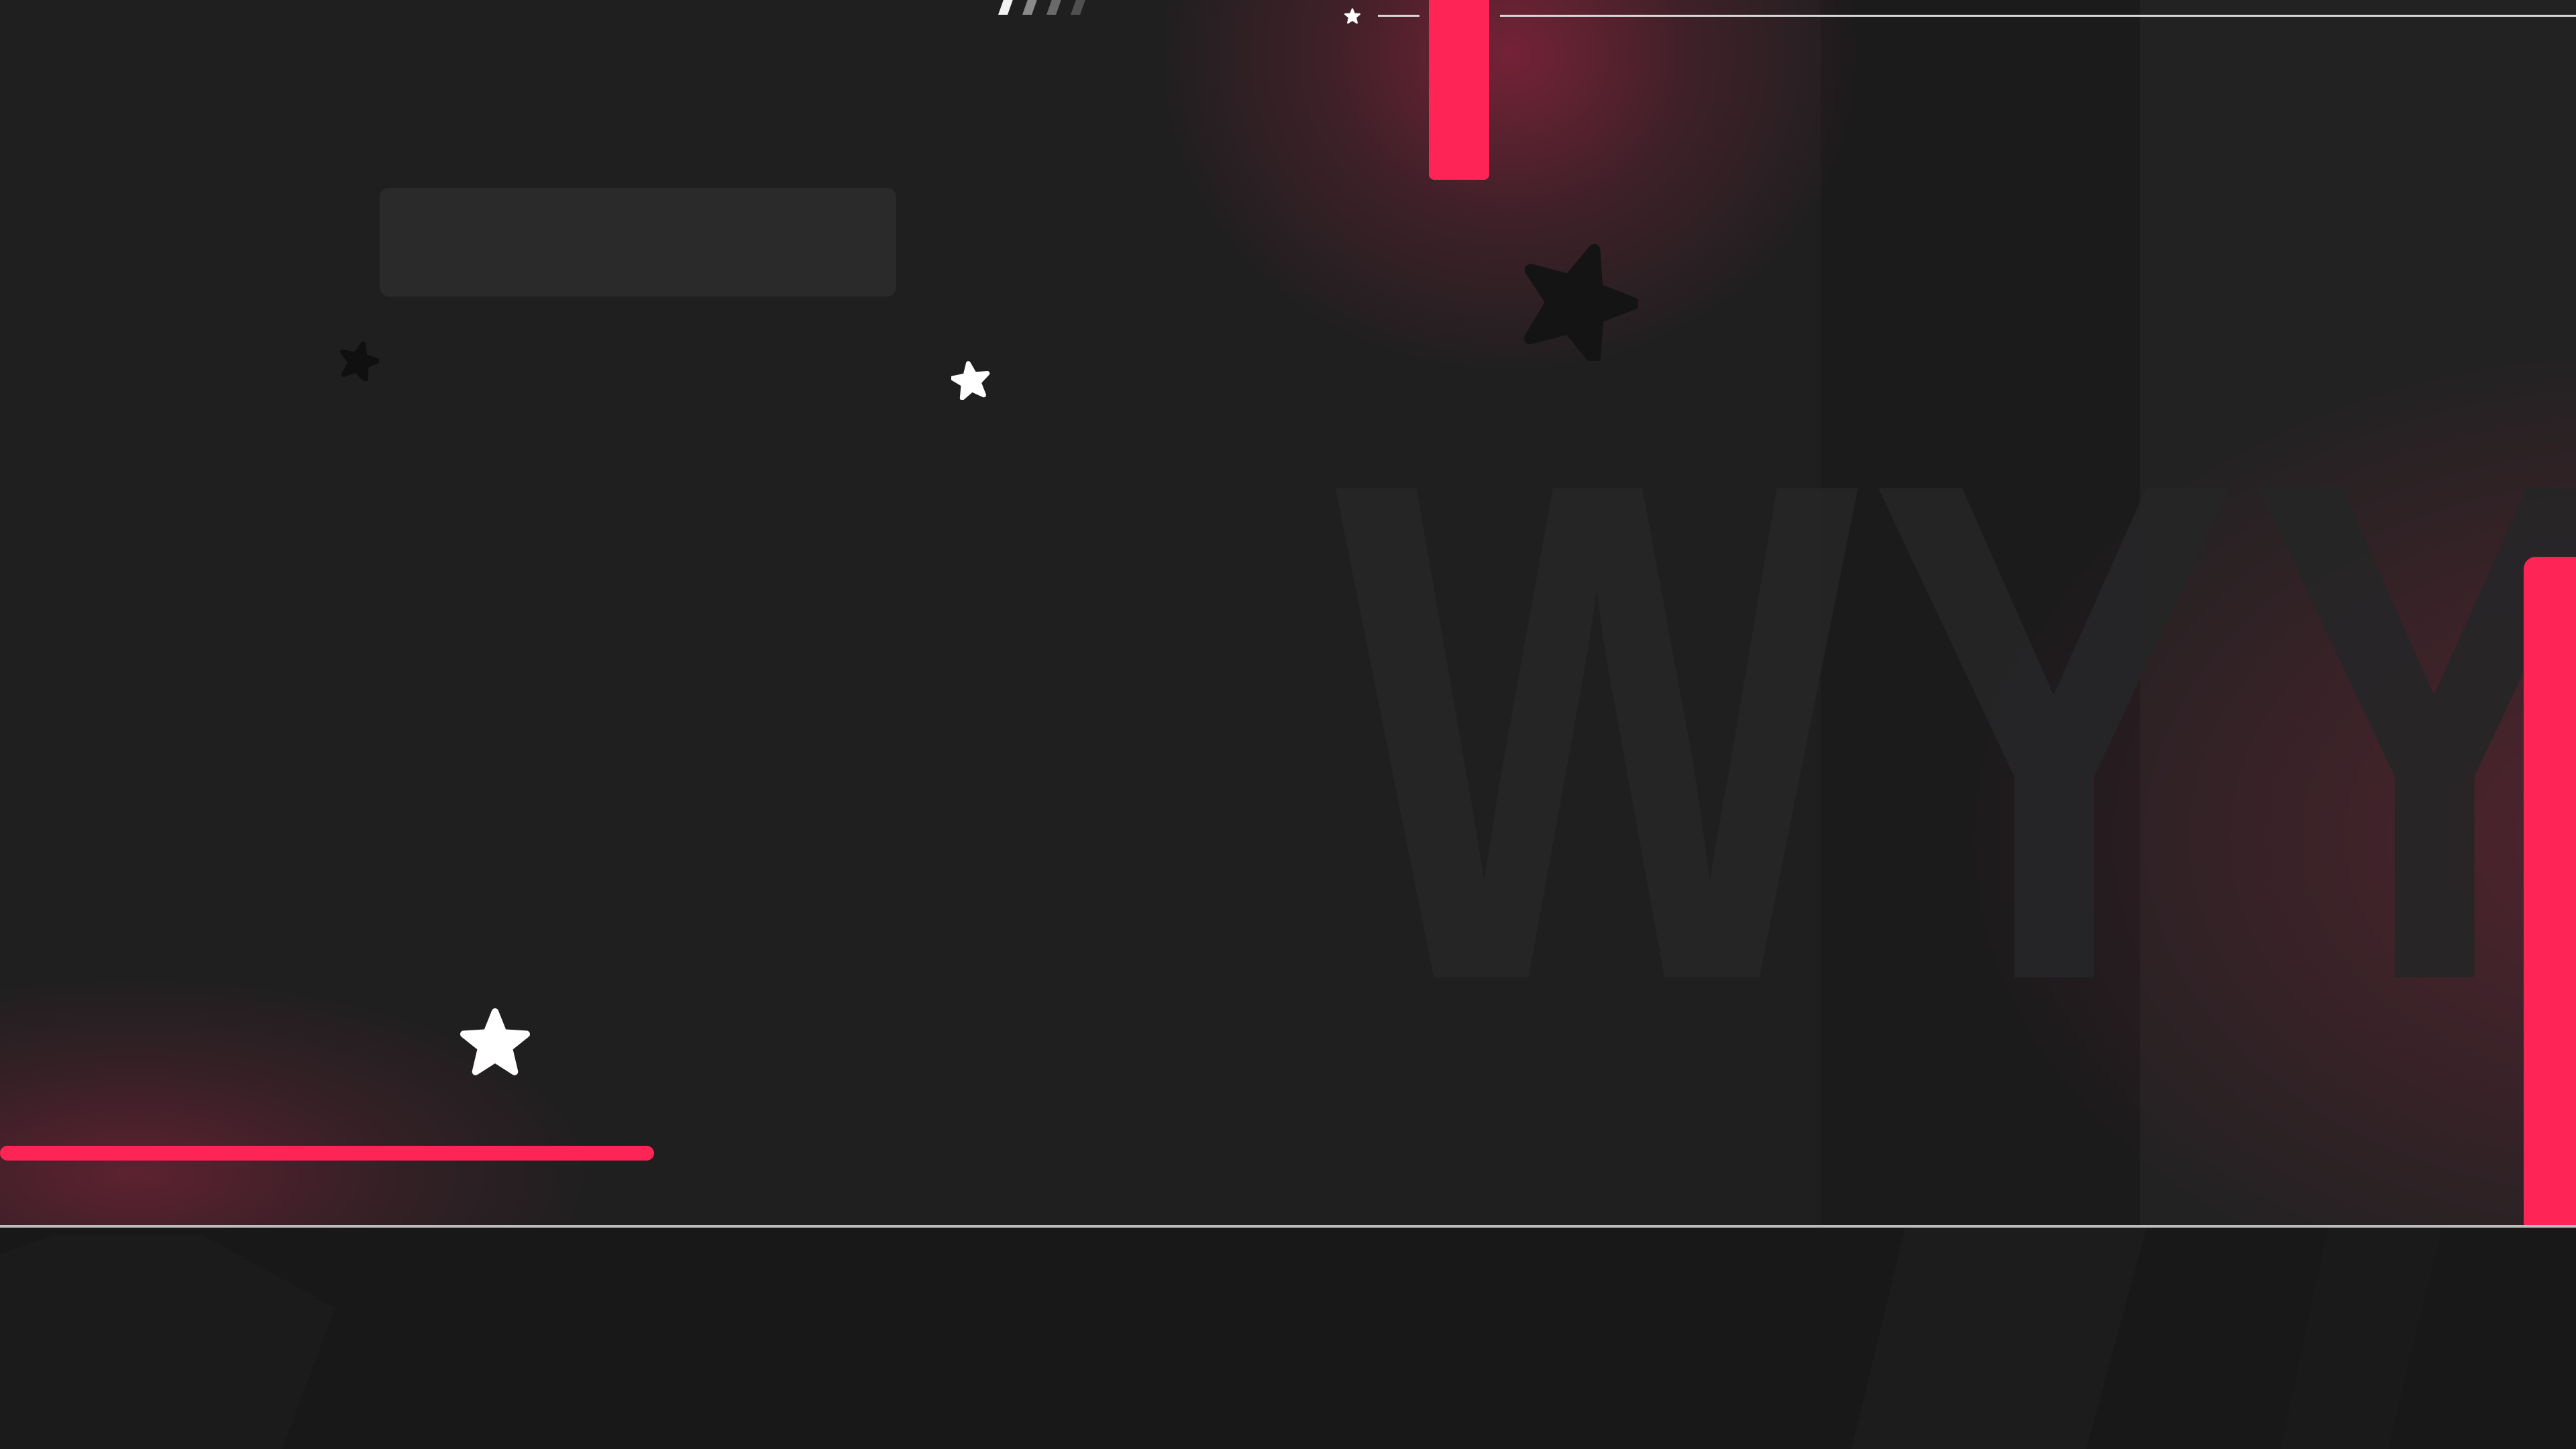 Image resolution: width=2576 pixels, height=1449 pixels. Describe the element at coordinates (1509, 194) in the screenshot. I see `accent-glow-top` at that location.